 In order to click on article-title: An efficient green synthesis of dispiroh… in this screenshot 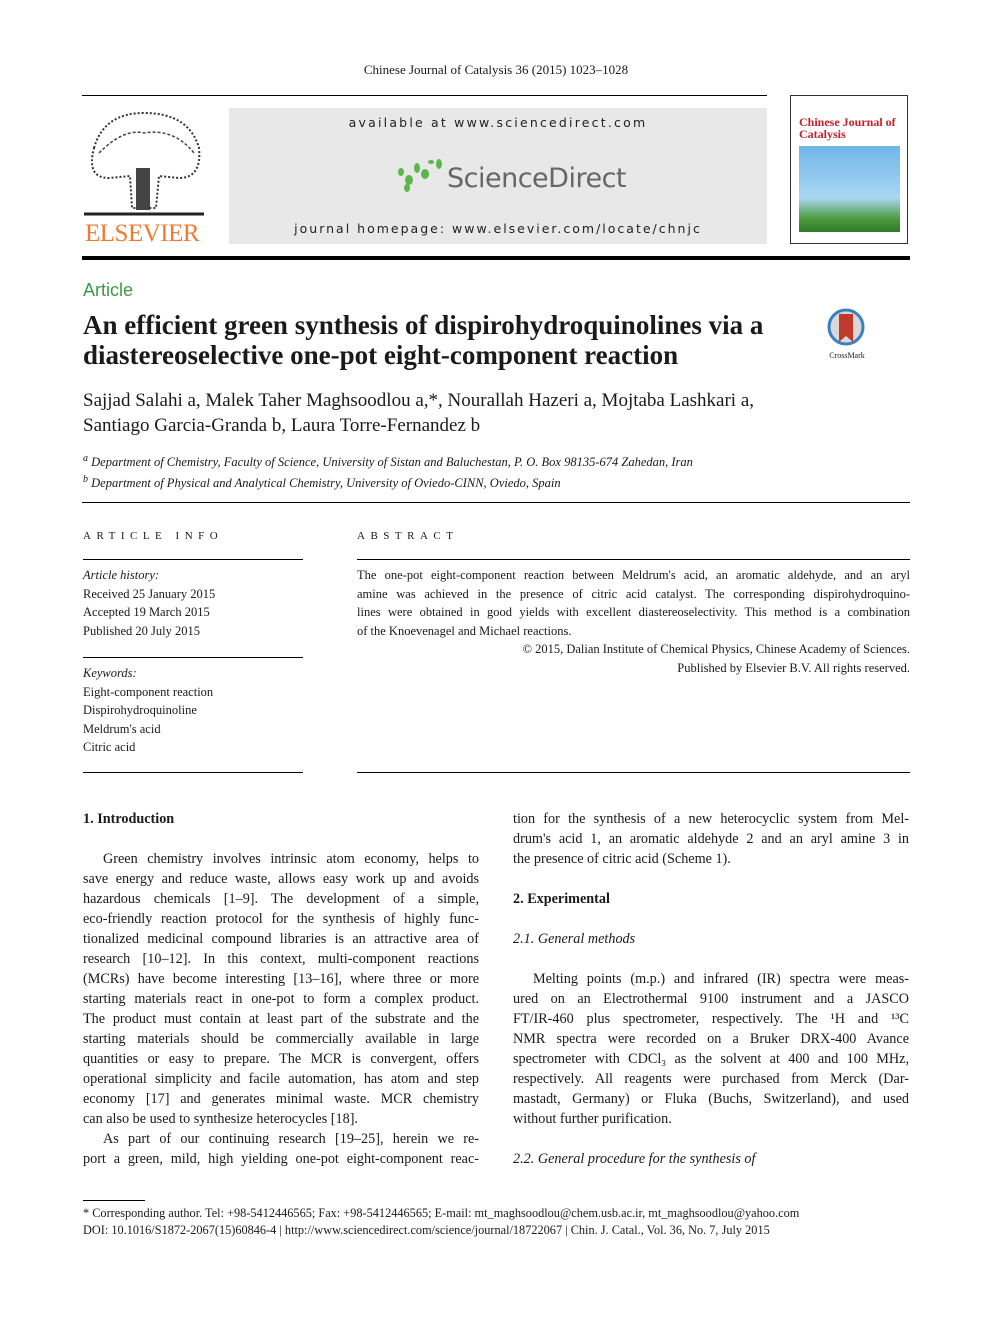, I will do `click(453, 340)`.